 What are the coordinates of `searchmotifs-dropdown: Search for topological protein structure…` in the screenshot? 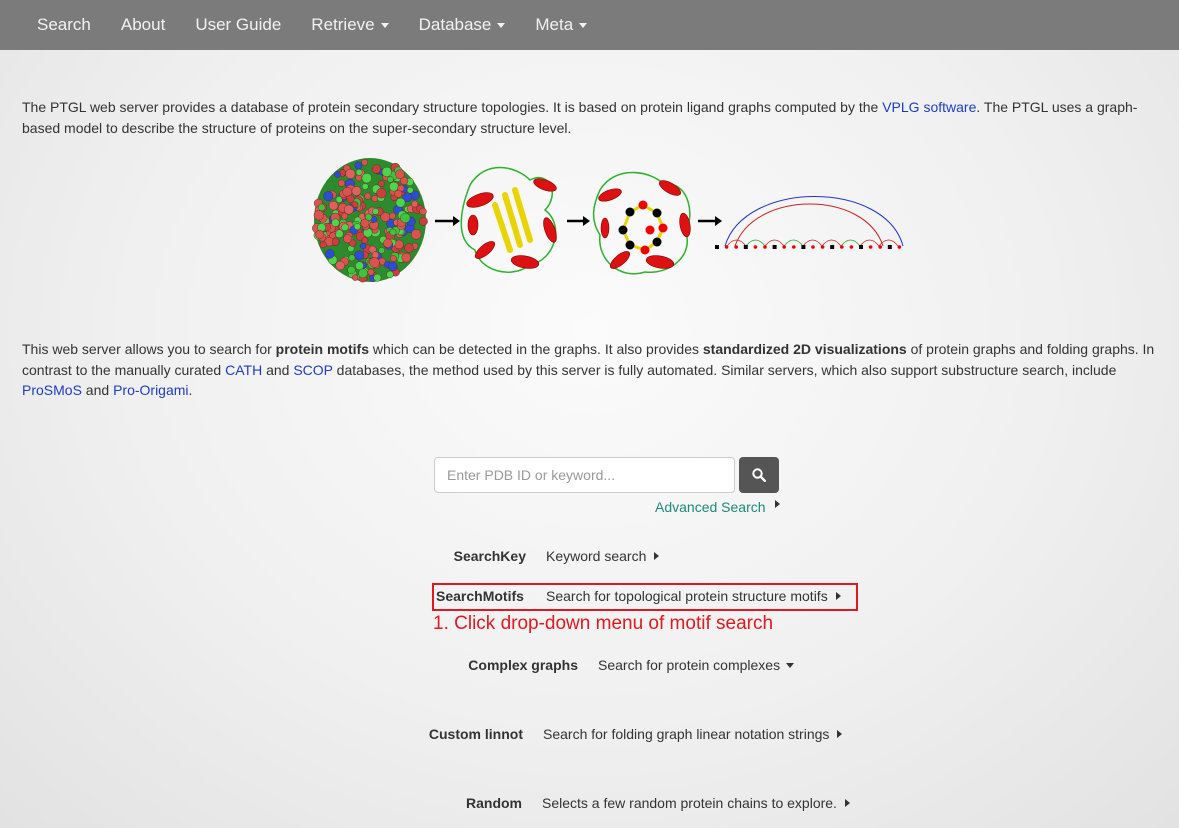 It's located at (693, 596).